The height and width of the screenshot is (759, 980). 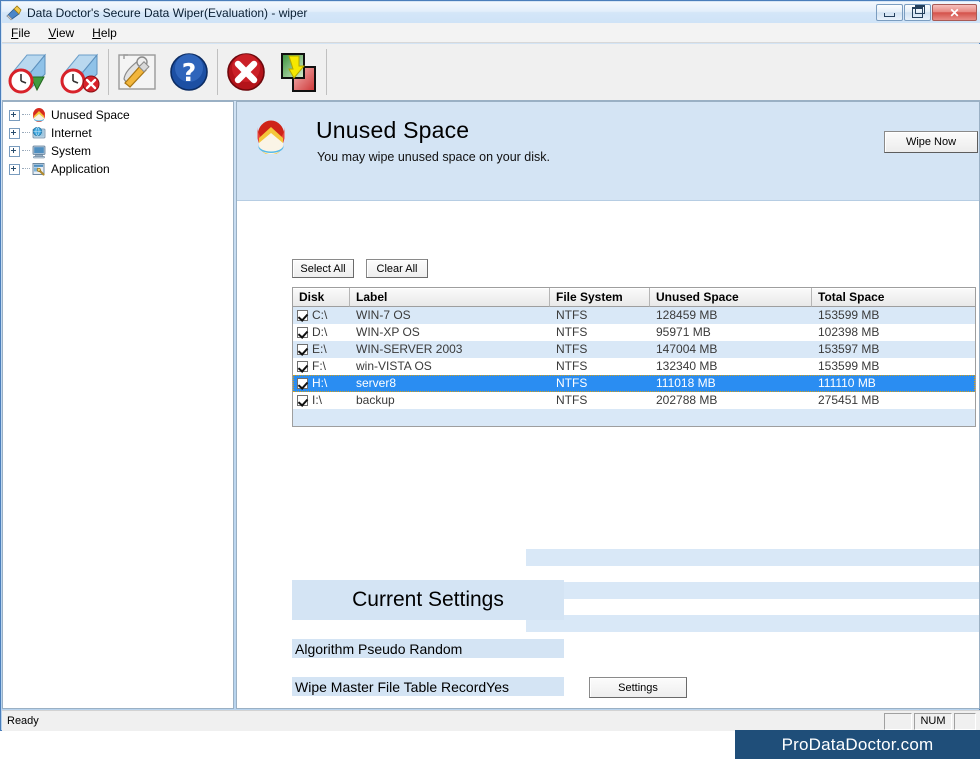 I want to click on table-cell-total: 153597 MB, so click(x=849, y=349).